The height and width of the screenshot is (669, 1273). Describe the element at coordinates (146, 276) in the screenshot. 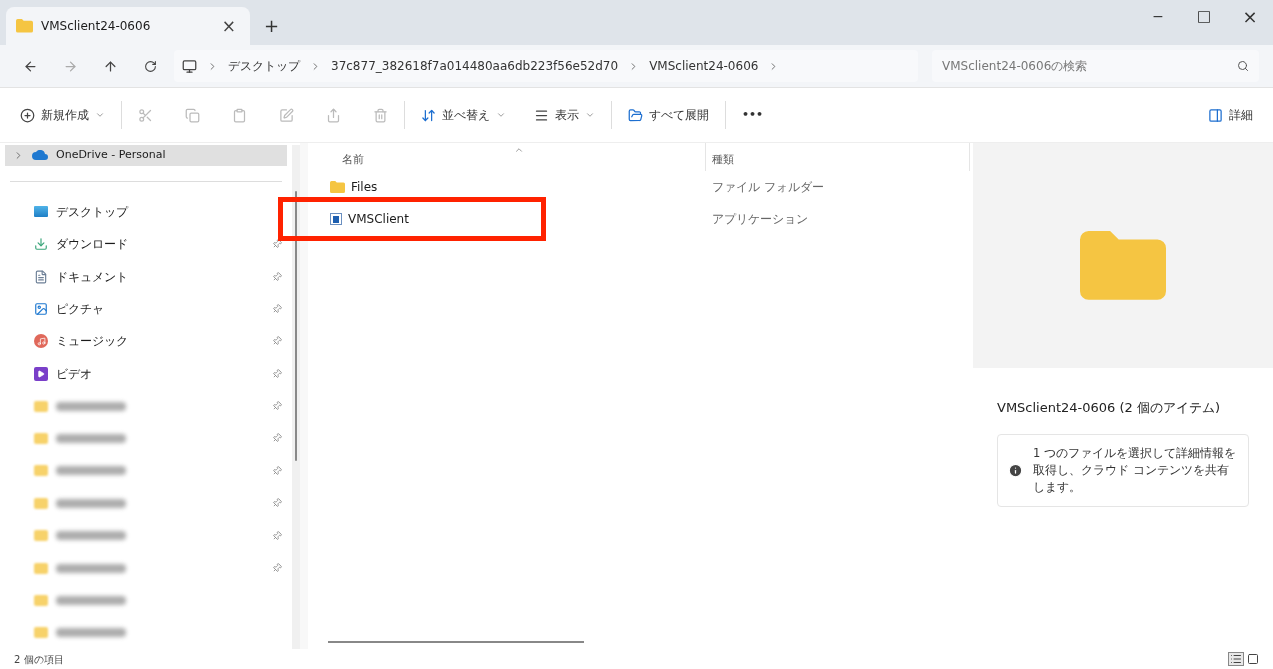

I see `sidebar-item: ドキュメント` at that location.